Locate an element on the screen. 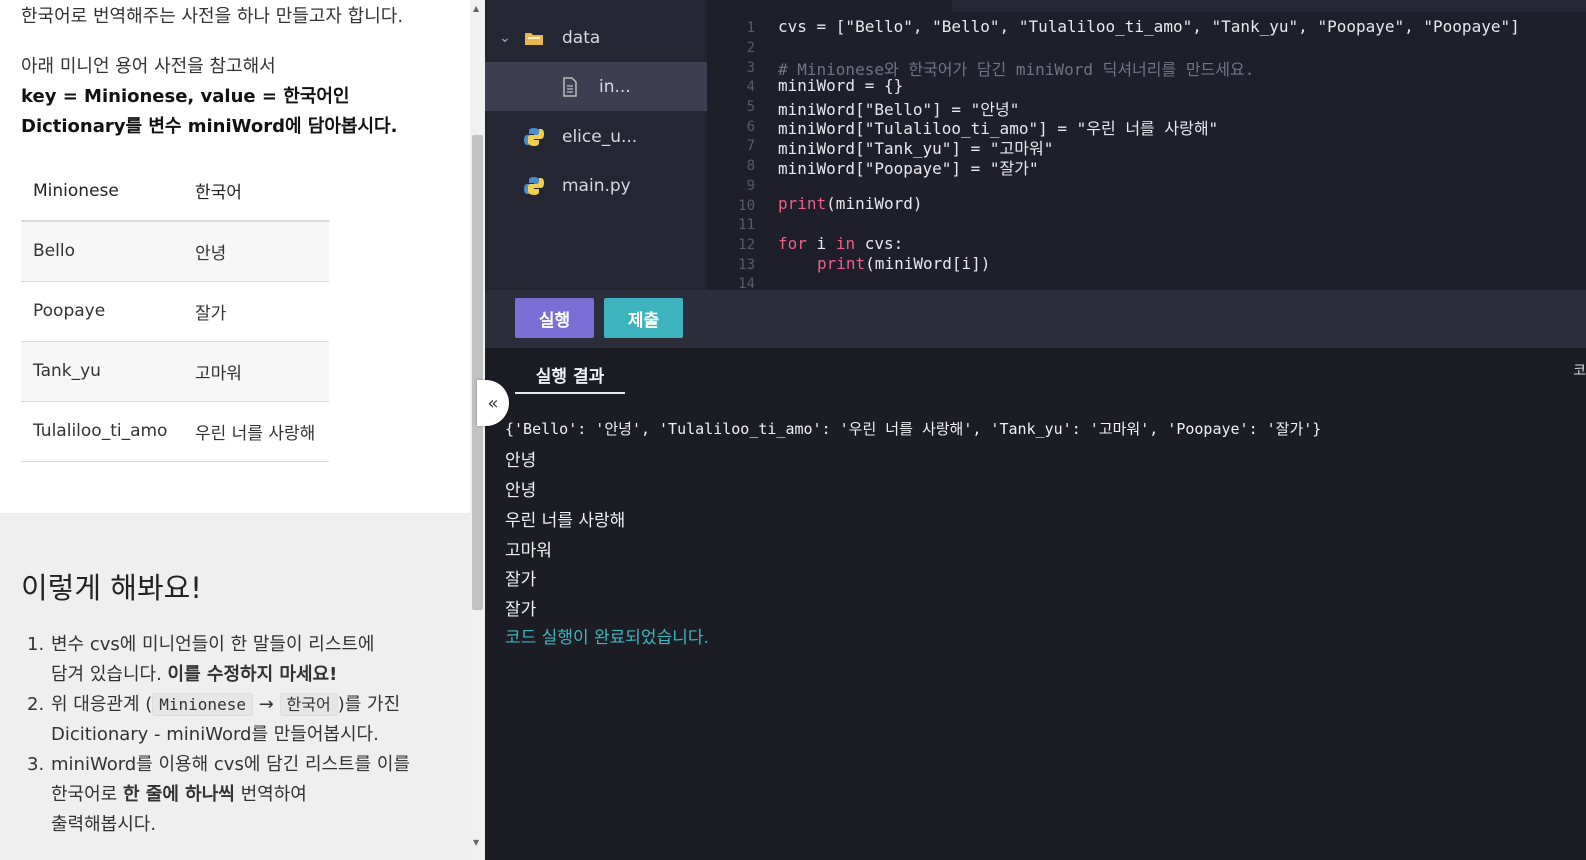 The width and height of the screenshot is (1586, 860). tree-item-main-py: main.py is located at coordinates (596, 185).